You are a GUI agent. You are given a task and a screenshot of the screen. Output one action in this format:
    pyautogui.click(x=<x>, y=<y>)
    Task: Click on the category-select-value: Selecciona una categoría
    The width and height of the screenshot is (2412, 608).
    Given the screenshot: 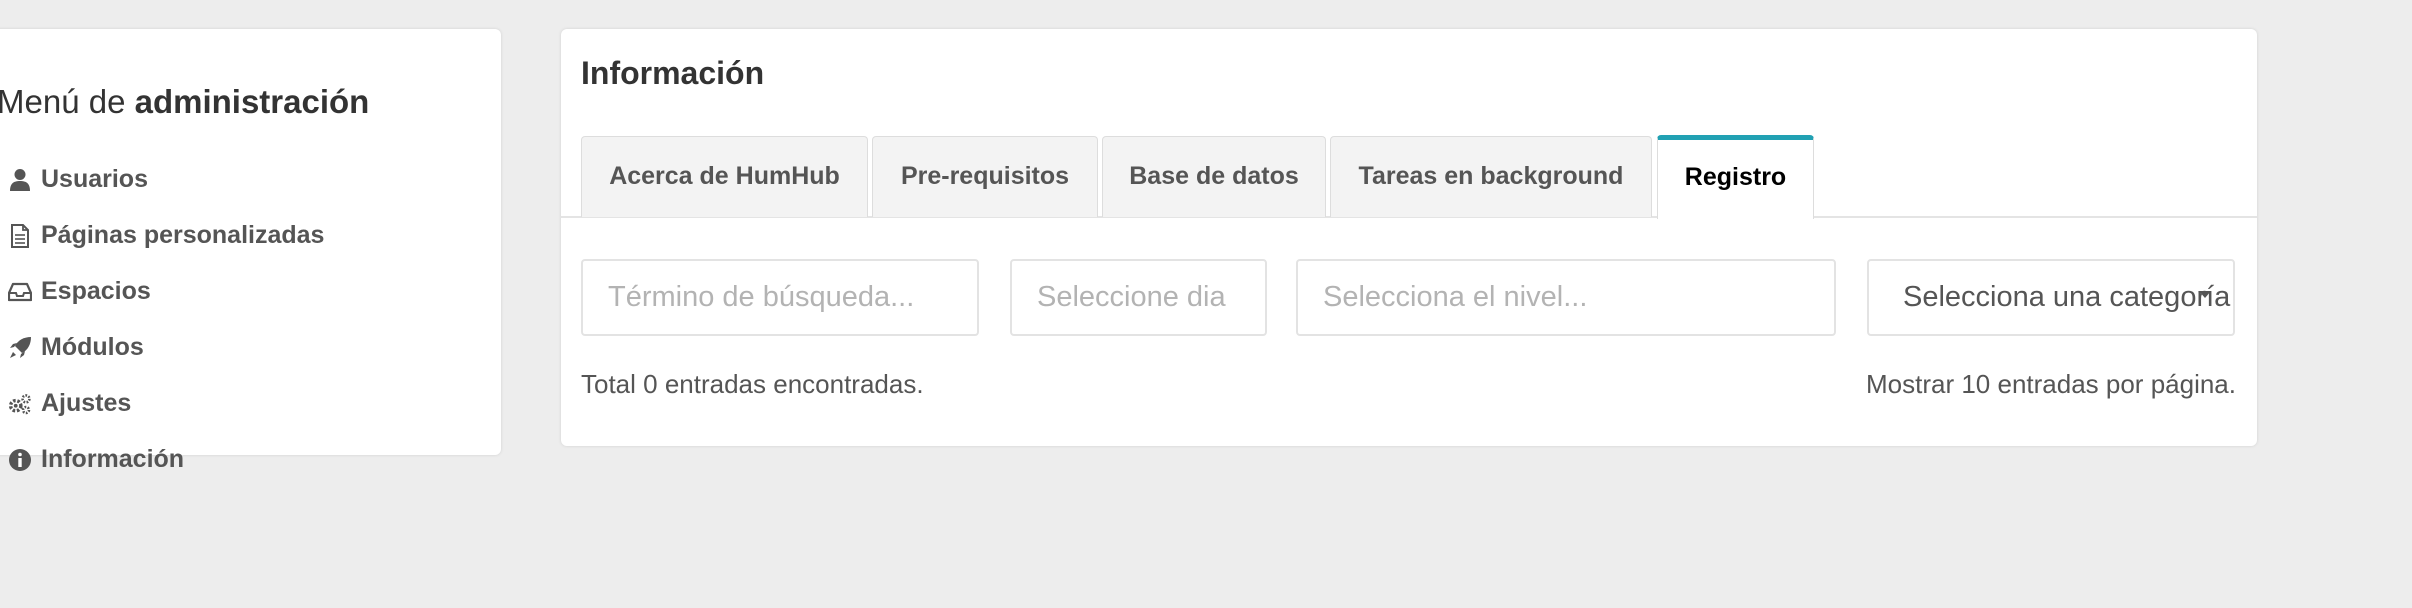 What is the action you would take?
    pyautogui.click(x=2067, y=297)
    